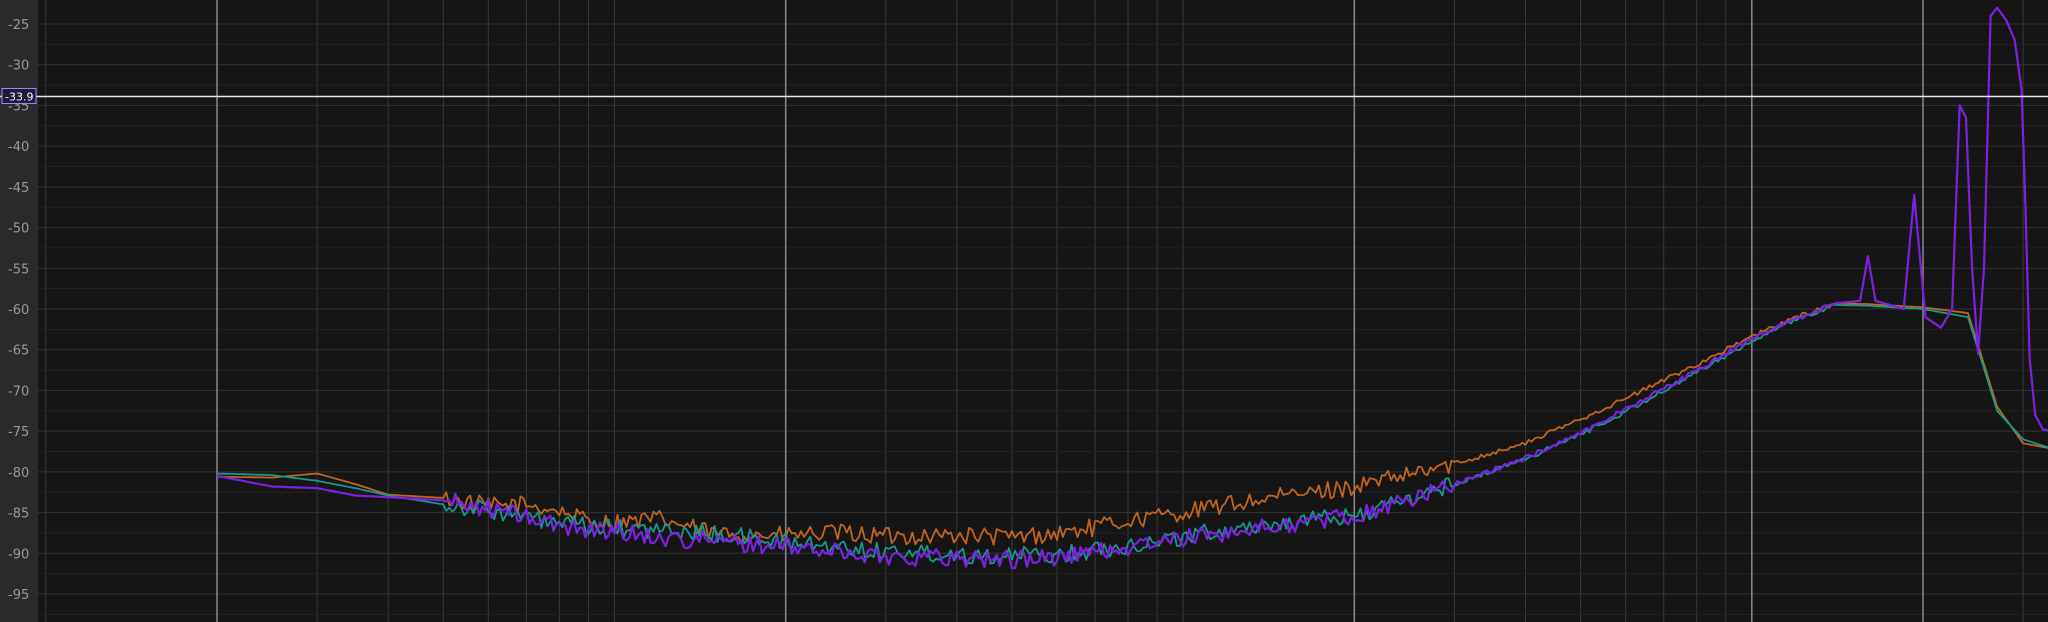 This screenshot has height=622, width=2048. What do you see at coordinates (18, 351) in the screenshot?
I see `y-tick-label: -65` at bounding box center [18, 351].